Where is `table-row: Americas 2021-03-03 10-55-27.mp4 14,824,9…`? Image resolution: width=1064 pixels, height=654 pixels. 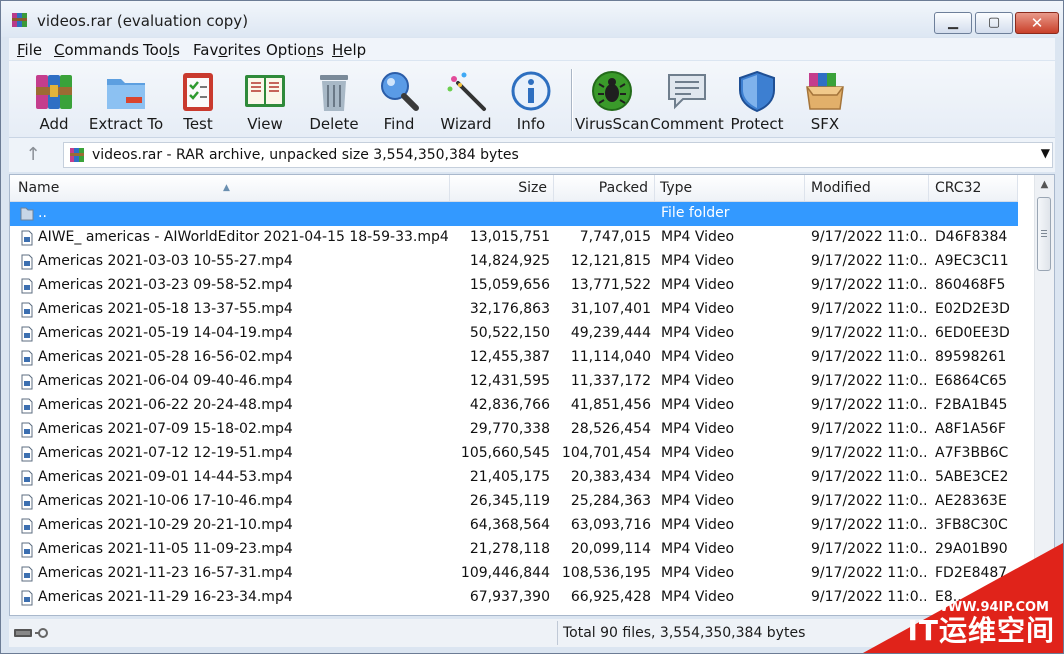 table-row: Americas 2021-03-03 10-55-27.mp4 14,824,9… is located at coordinates (514, 262).